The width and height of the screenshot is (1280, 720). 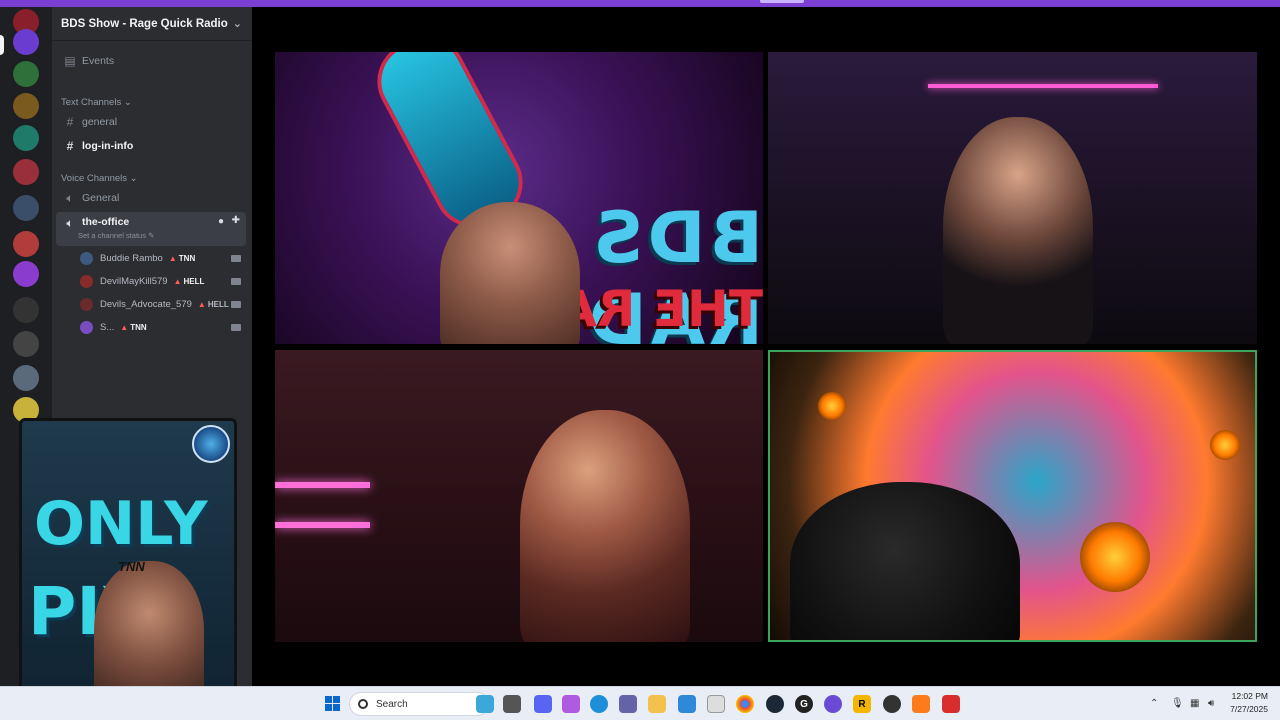 What do you see at coordinates (70, 61) in the screenshot?
I see `calendar-icon: ▤` at bounding box center [70, 61].